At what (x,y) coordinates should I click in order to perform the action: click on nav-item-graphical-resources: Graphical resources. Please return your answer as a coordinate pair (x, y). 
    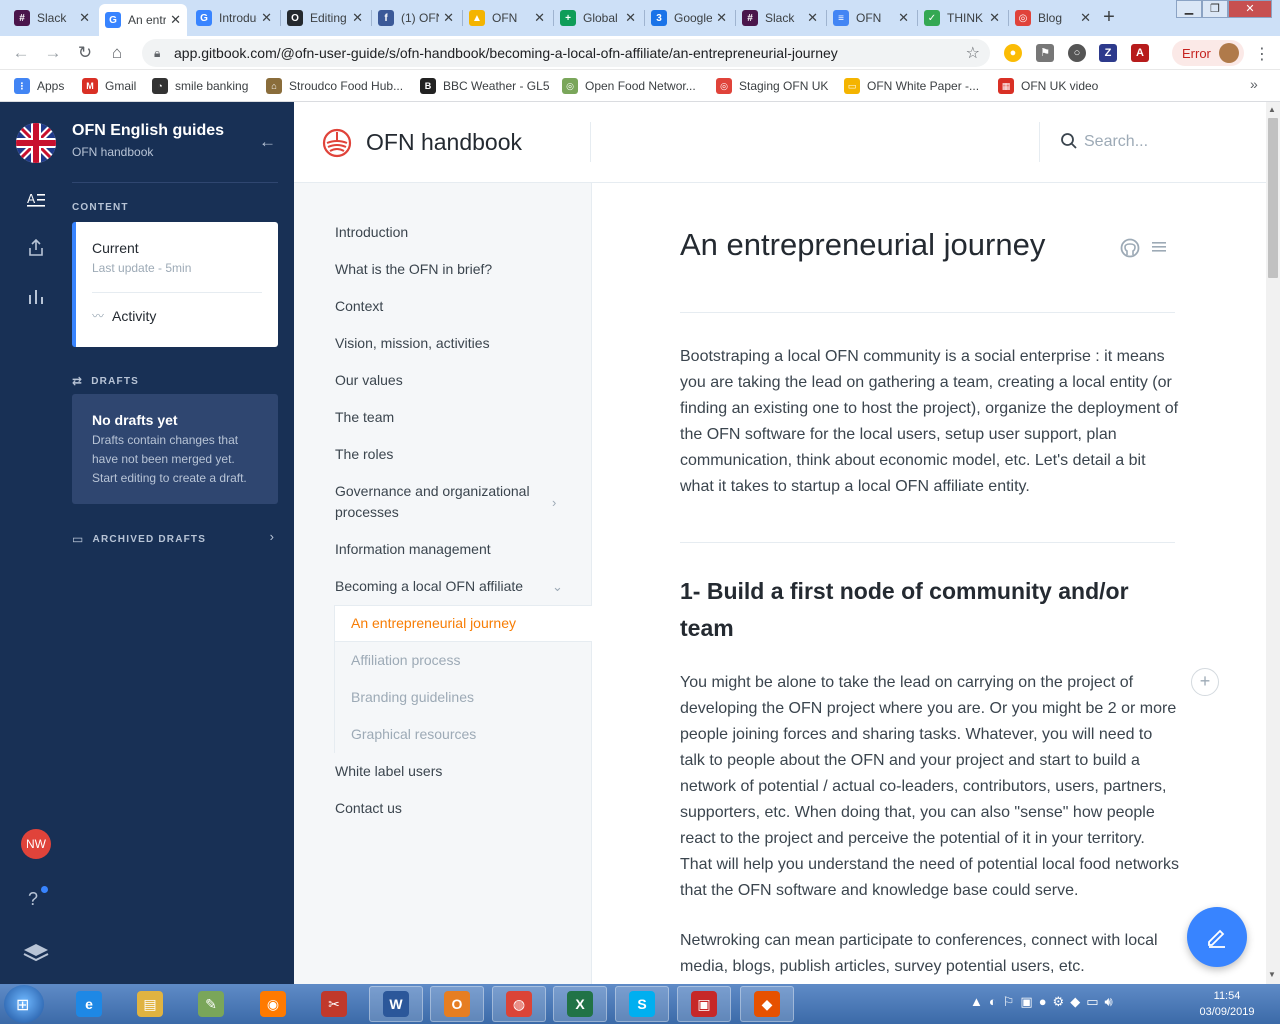
    Looking at the image, I should click on (413, 734).